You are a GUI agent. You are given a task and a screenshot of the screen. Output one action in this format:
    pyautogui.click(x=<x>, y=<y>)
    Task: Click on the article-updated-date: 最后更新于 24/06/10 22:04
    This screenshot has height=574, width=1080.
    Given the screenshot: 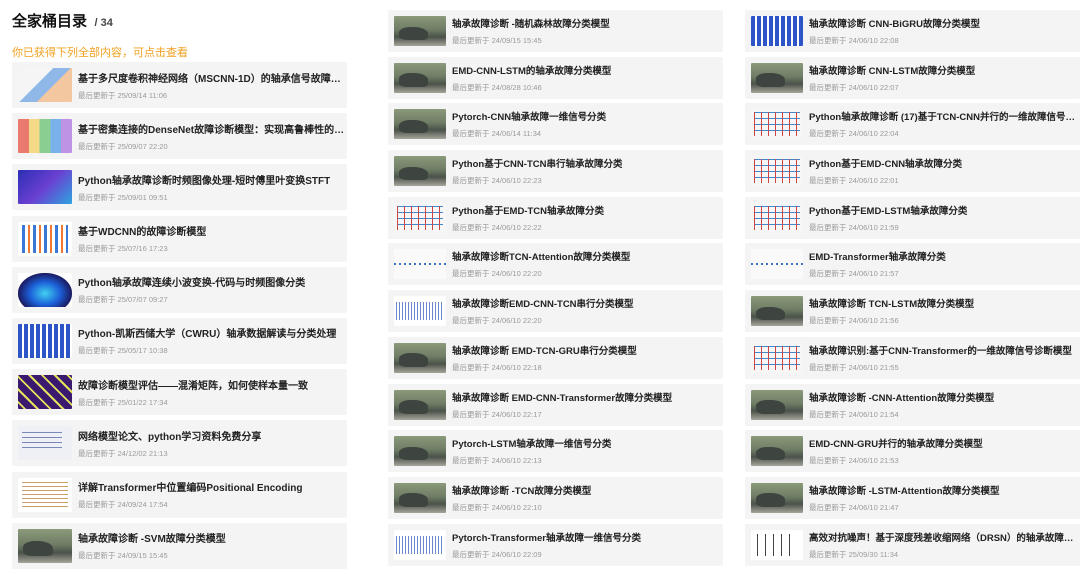 What is the action you would take?
    pyautogui.click(x=854, y=134)
    